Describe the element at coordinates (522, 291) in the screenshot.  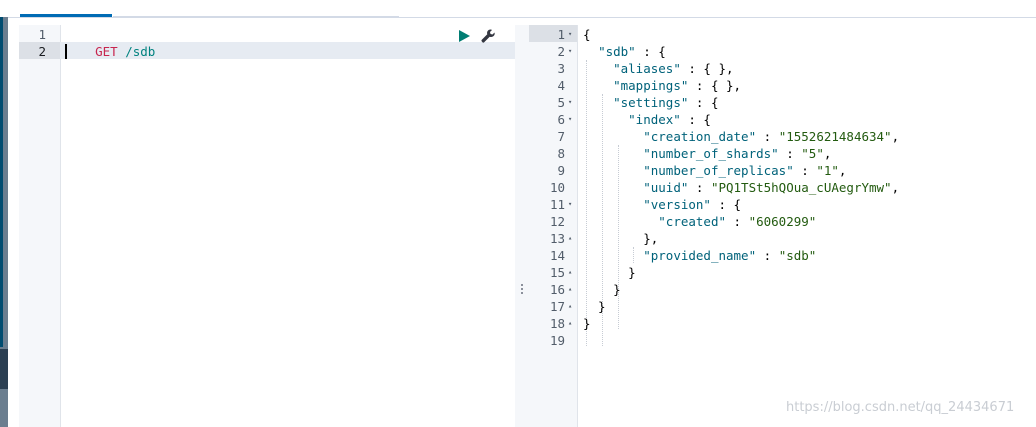
I see `resize-handle-icon` at that location.